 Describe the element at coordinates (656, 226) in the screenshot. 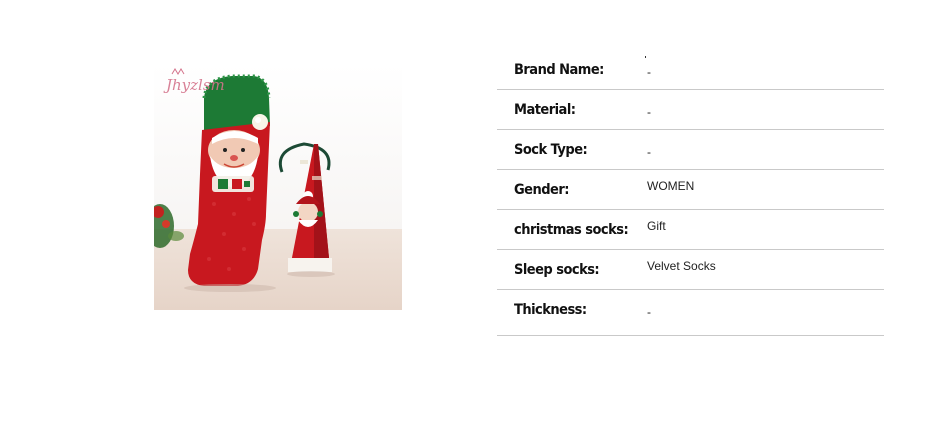

I see `spec-value: Gift` at that location.